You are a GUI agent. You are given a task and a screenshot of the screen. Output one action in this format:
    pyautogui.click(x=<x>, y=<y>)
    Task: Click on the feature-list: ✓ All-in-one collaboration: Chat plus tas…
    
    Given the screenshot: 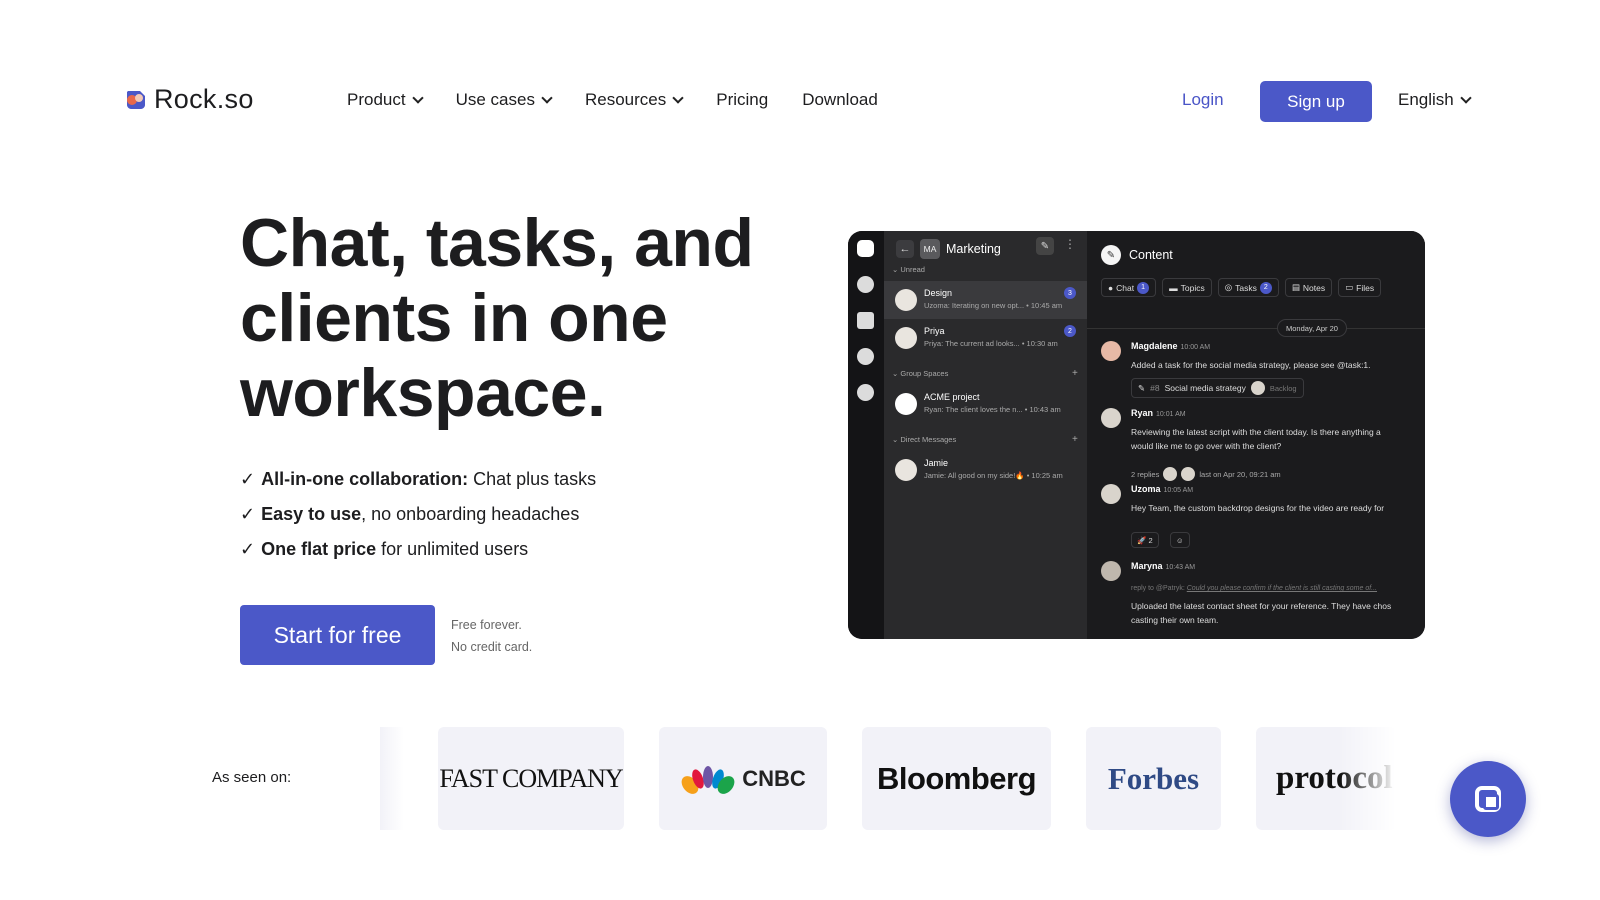 What is the action you would take?
    pyautogui.click(x=418, y=514)
    